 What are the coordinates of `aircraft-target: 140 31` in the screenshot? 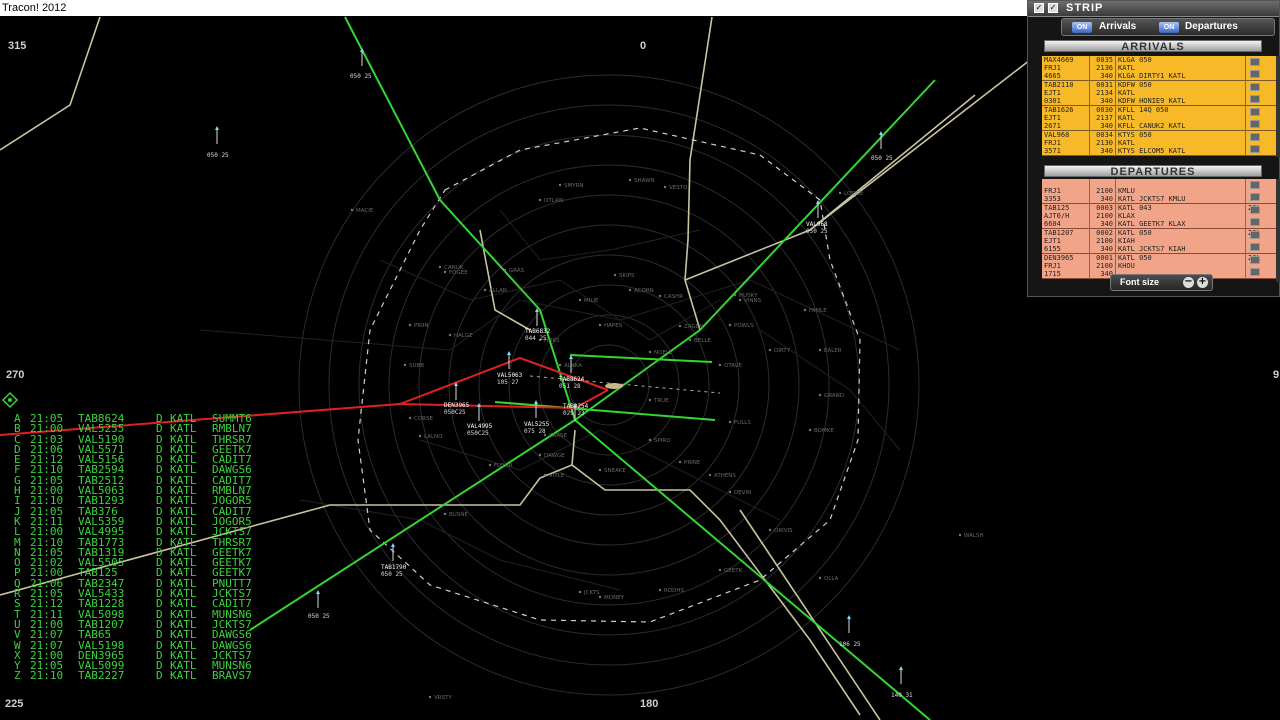 It's located at (902, 682).